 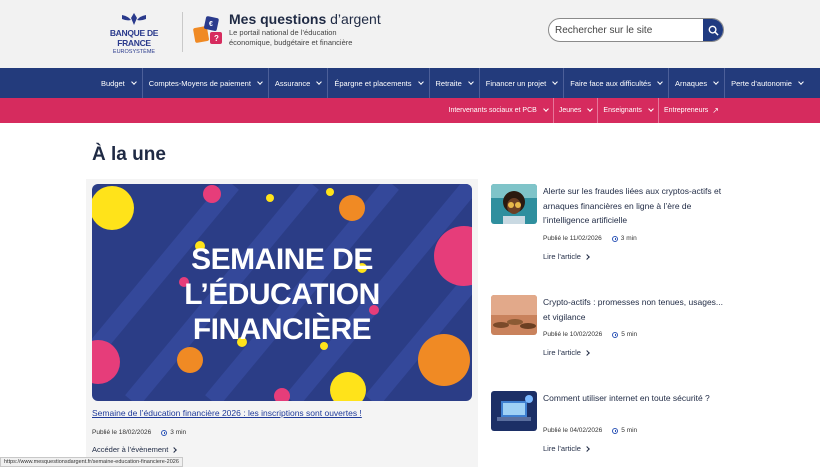 I want to click on crypto-fraud-photo, so click(x=514, y=204).